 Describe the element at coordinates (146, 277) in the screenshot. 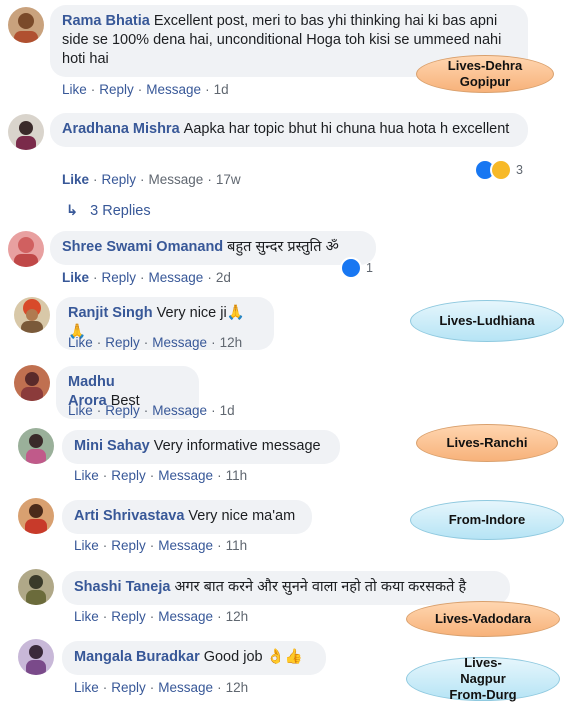

I see `comment-actions: Like · Reply · Message · 2d` at that location.